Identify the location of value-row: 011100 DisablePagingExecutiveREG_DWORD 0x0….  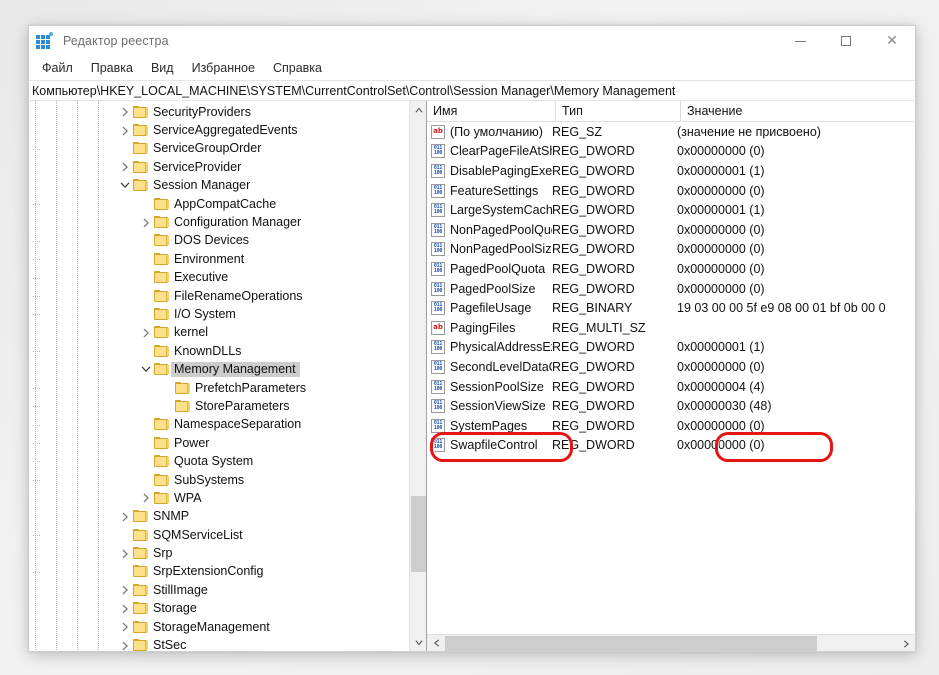
(671, 171).